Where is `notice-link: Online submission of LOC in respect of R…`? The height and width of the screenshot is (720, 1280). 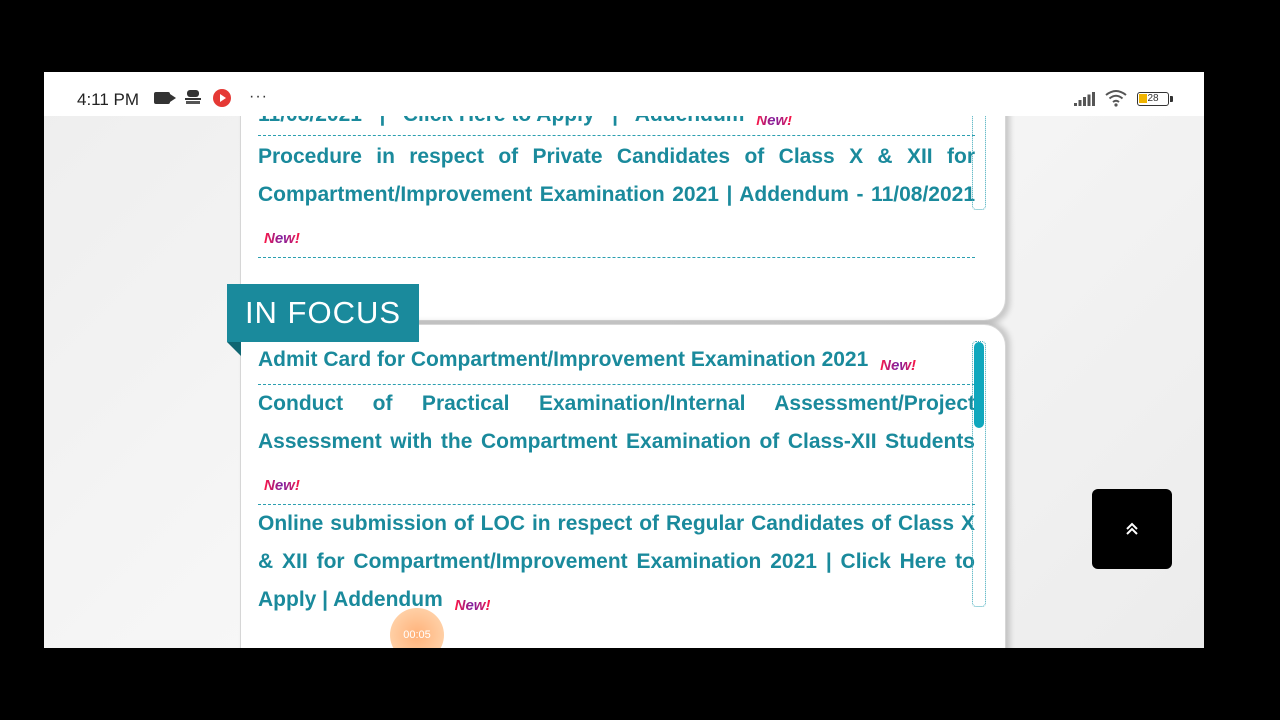 notice-link: Online submission of LOC in respect of R… is located at coordinates (616, 561).